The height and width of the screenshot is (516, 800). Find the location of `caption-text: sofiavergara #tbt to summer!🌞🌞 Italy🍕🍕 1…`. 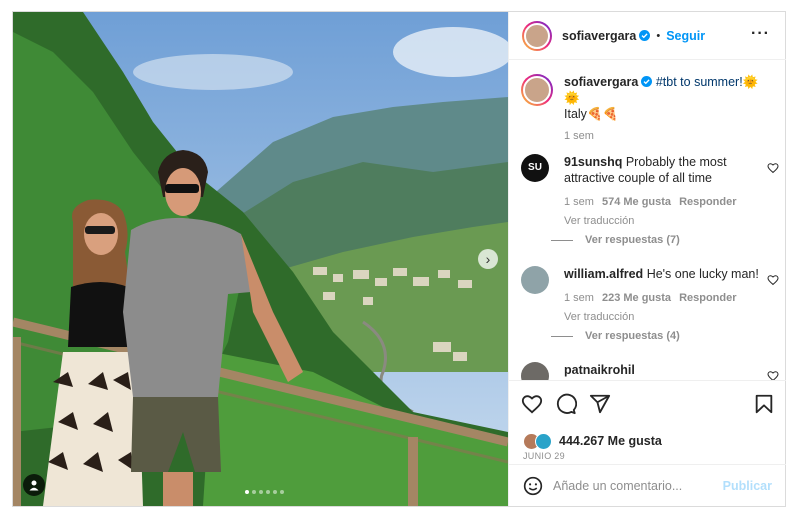

caption-text: sofiavergara #tbt to summer!🌞🌞 Italy🍕🍕 1… is located at coordinates (664, 109).